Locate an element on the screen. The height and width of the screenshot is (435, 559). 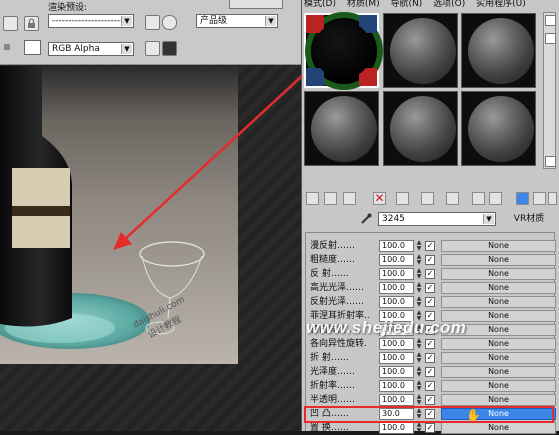
delete-icon: ✕ is located at coordinates (379, 198).